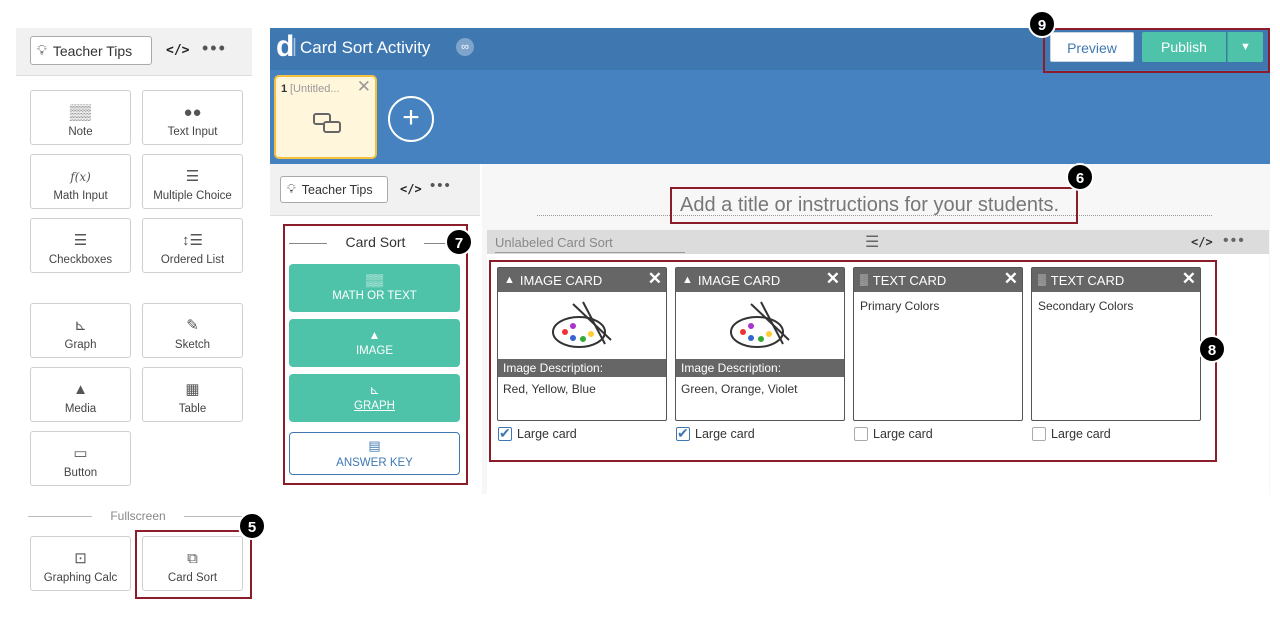 This screenshot has height=626, width=1280. I want to click on tool-label: Sketch, so click(192, 345).